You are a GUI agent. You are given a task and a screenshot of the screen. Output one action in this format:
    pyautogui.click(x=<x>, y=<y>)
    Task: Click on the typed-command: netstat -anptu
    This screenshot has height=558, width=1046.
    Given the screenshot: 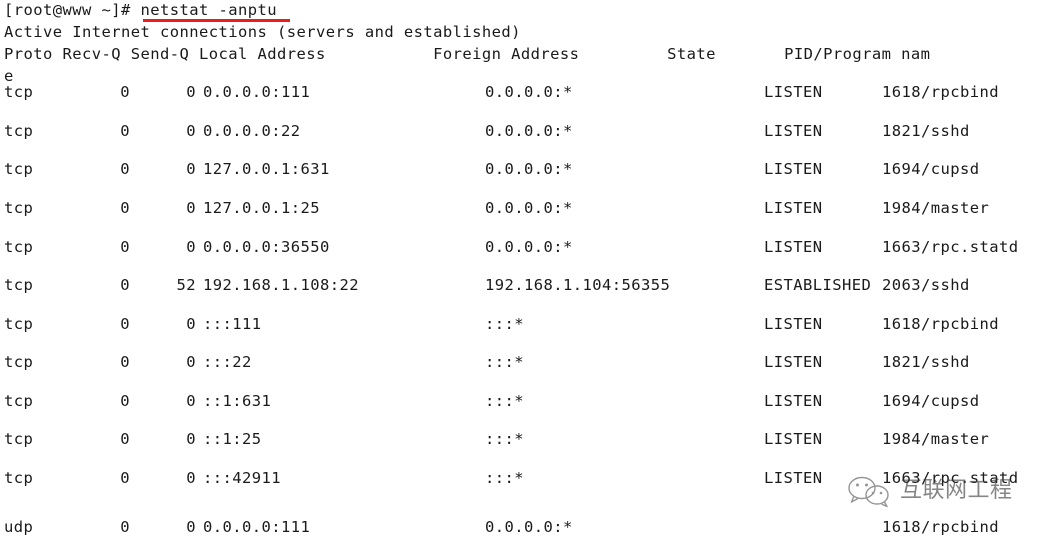 What is the action you would take?
    pyautogui.click(x=209, y=10)
    